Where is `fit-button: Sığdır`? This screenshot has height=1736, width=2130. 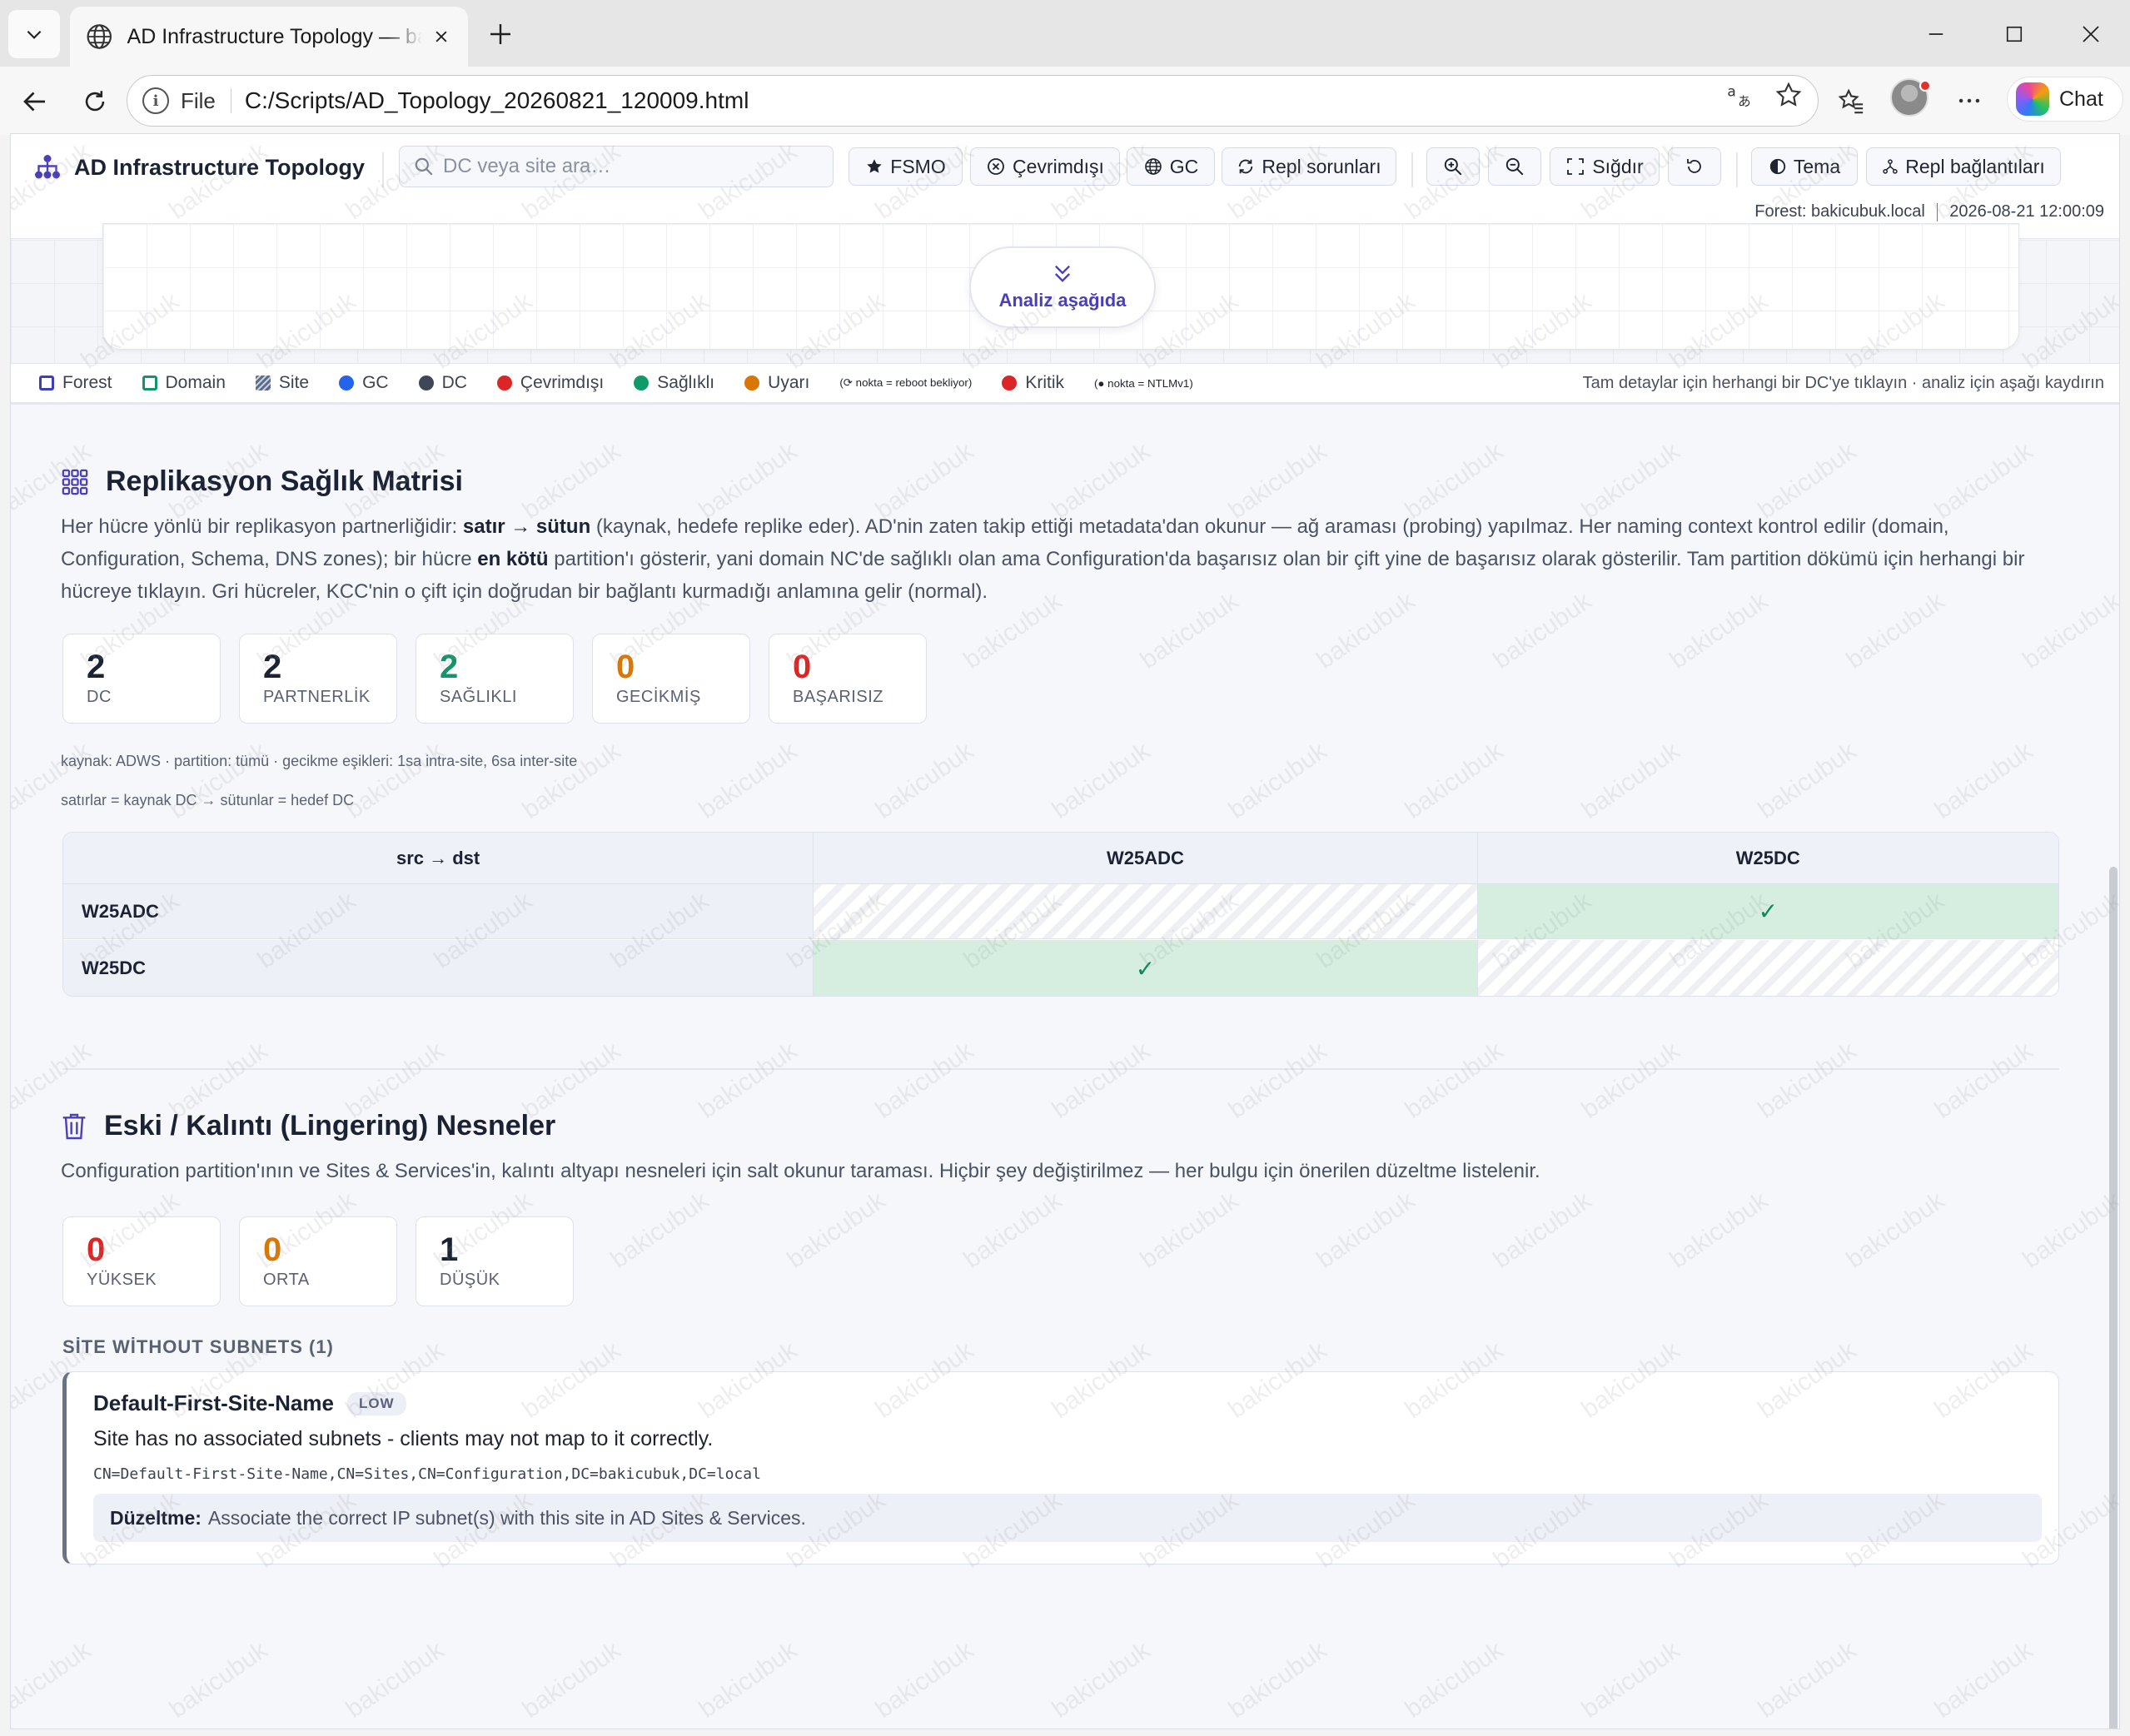 fit-button: Sığdır is located at coordinates (1605, 166).